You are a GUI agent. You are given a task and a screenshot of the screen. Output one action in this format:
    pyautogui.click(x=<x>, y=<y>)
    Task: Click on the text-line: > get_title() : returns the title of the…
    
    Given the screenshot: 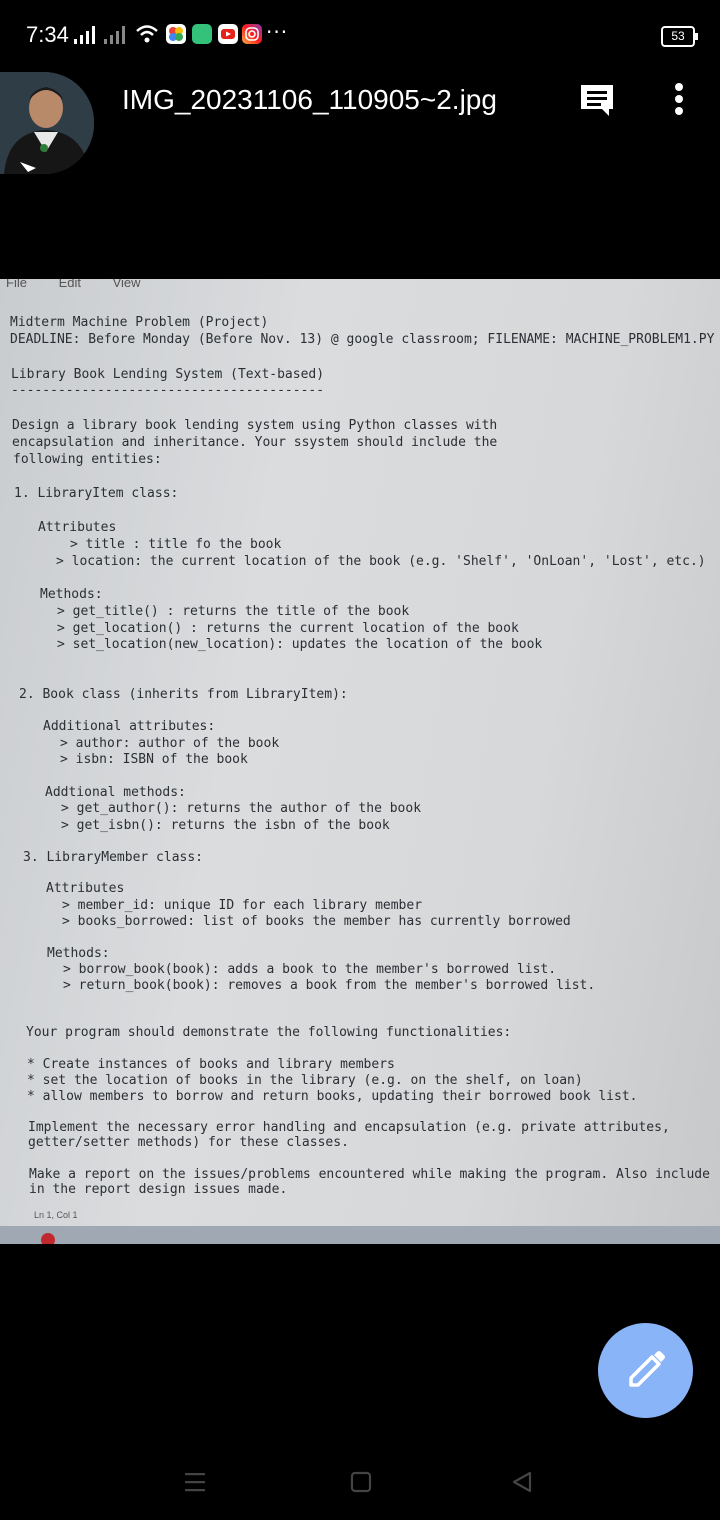 What is the action you would take?
    pyautogui.click(x=233, y=611)
    